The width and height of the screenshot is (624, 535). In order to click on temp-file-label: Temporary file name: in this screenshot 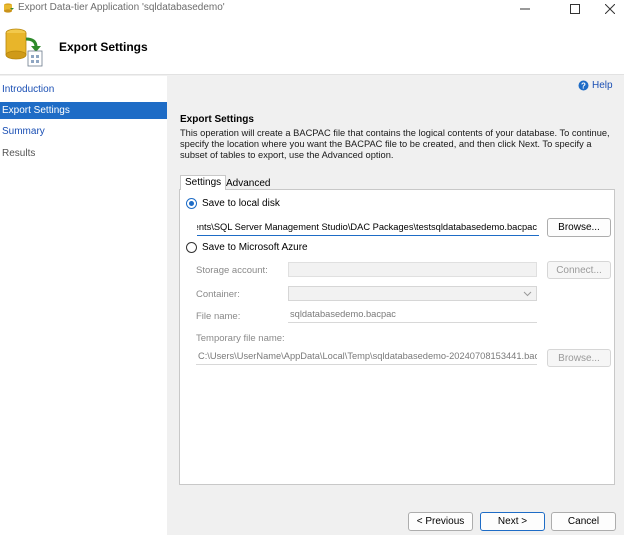, I will do `click(240, 338)`.